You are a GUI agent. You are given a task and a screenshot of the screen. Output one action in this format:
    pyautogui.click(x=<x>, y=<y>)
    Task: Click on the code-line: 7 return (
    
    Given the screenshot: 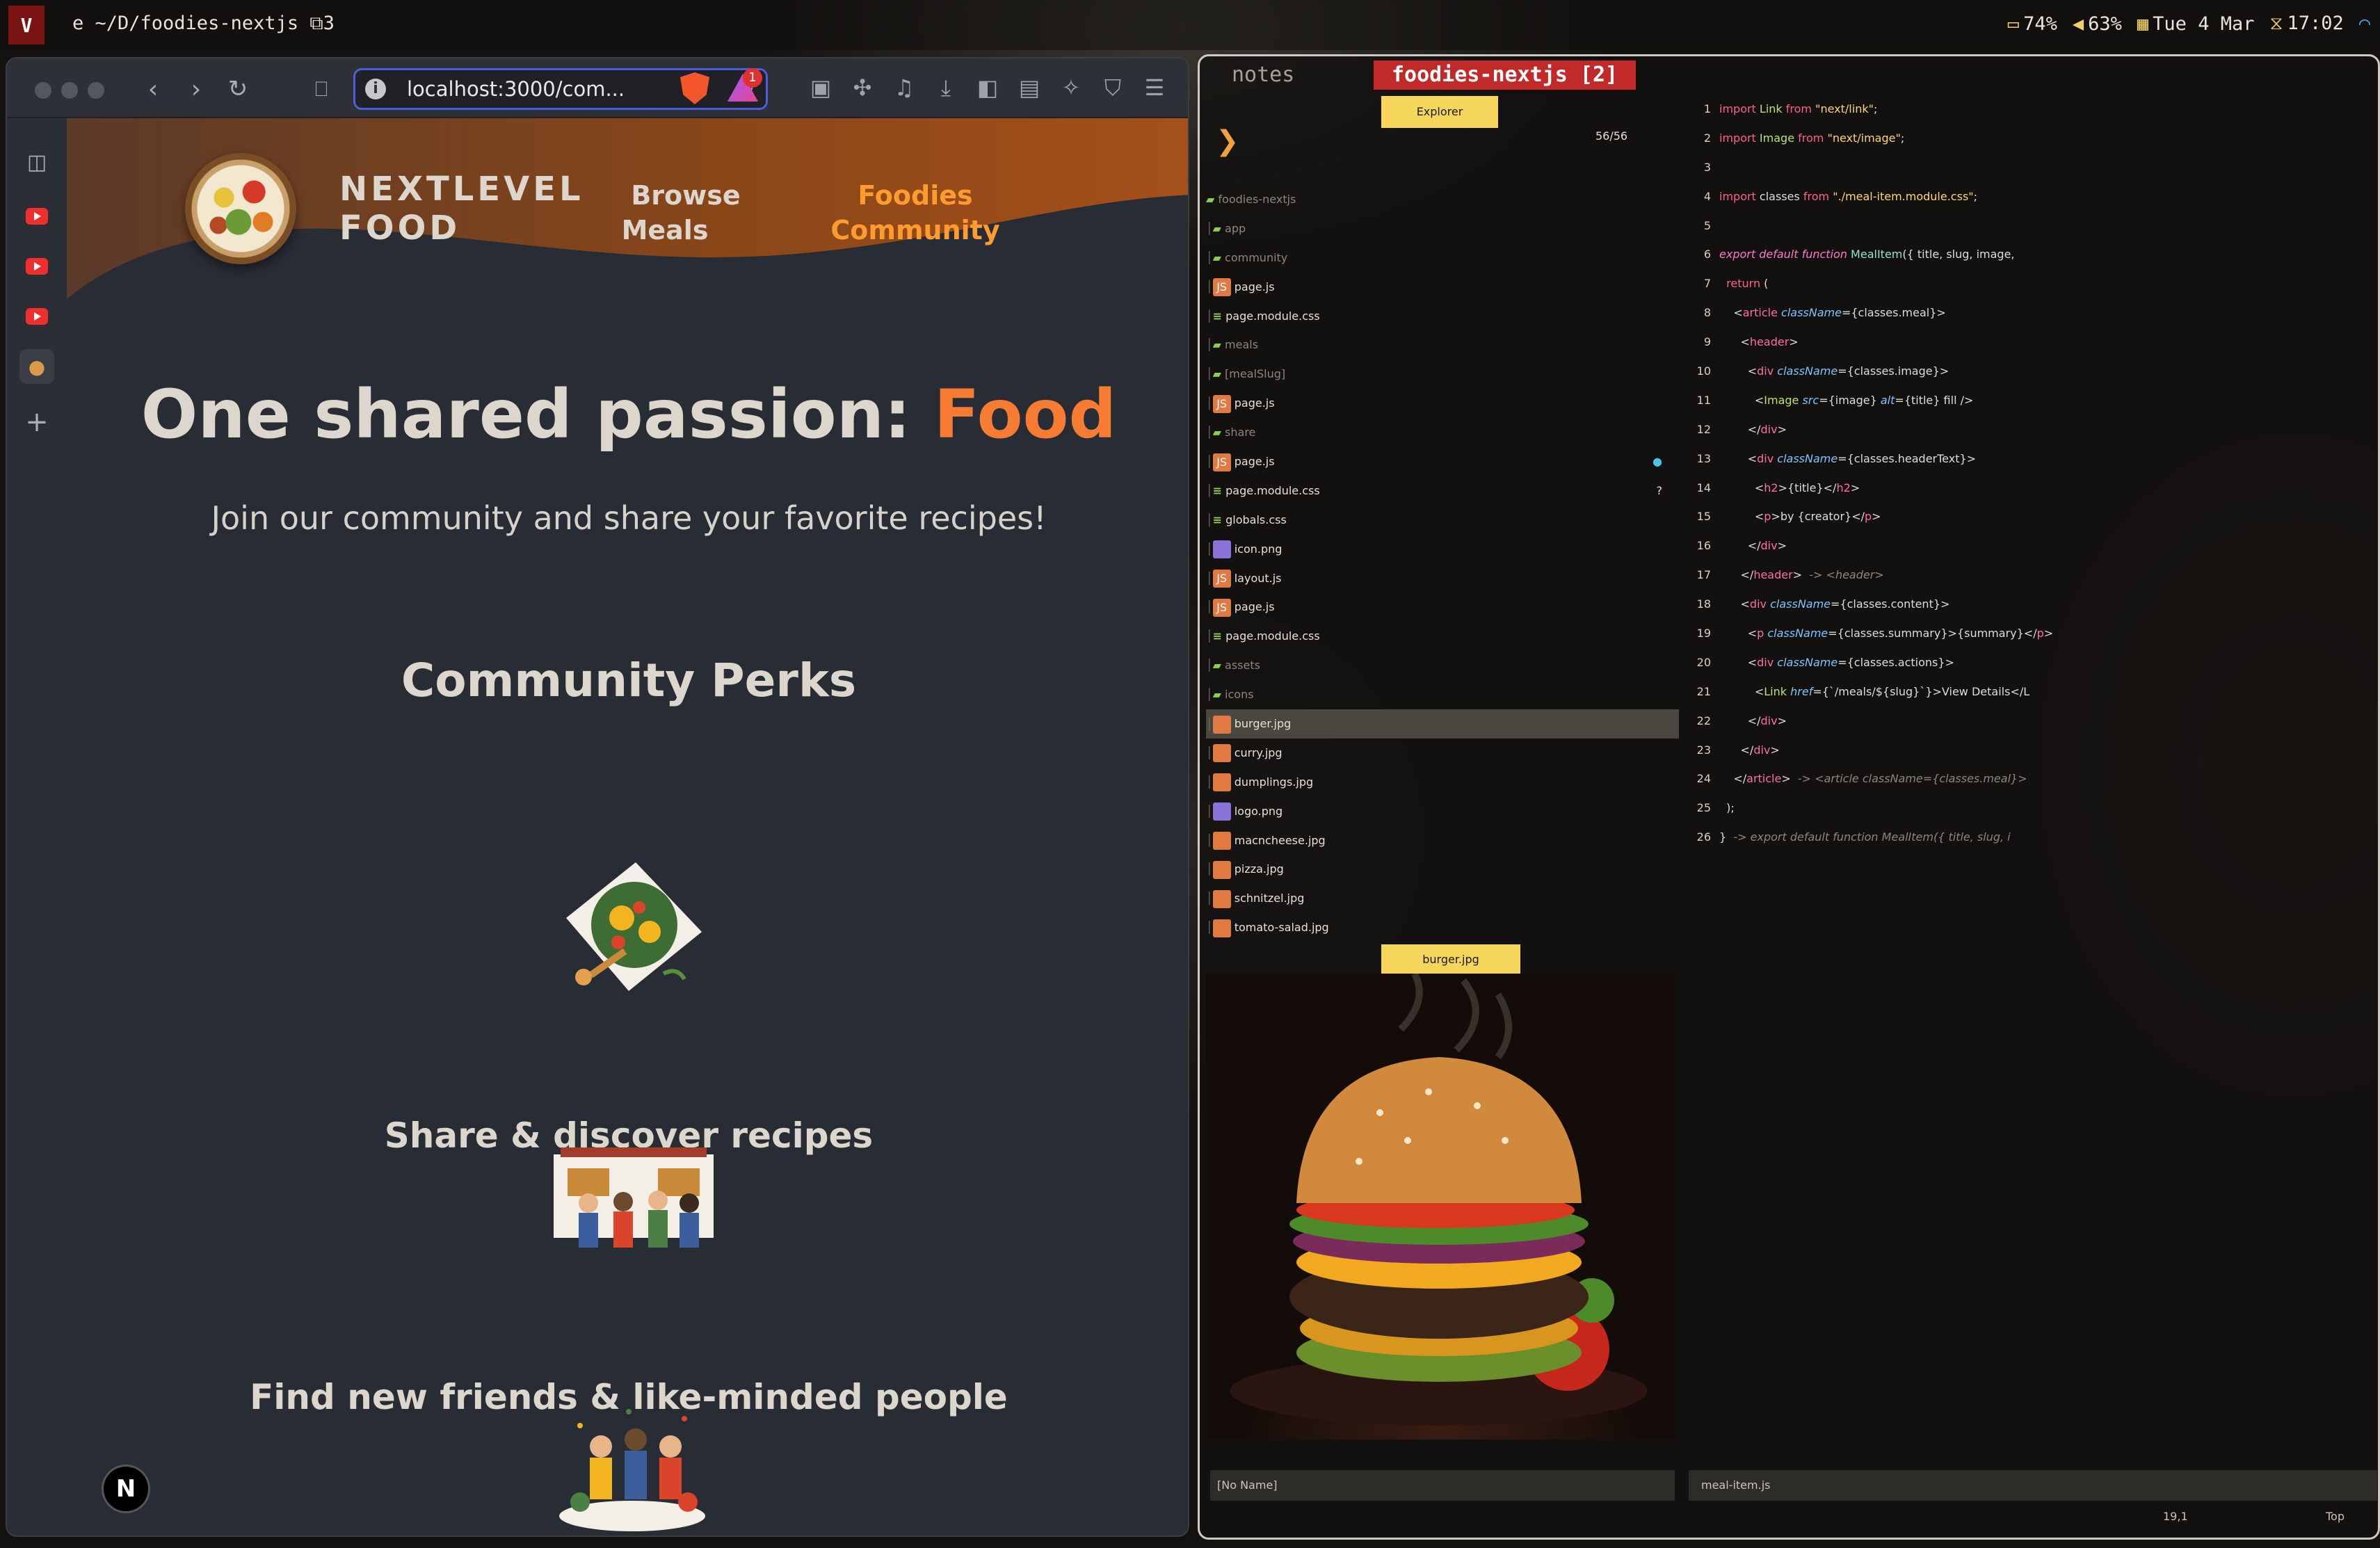 What is the action you would take?
    pyautogui.click(x=2031, y=283)
    